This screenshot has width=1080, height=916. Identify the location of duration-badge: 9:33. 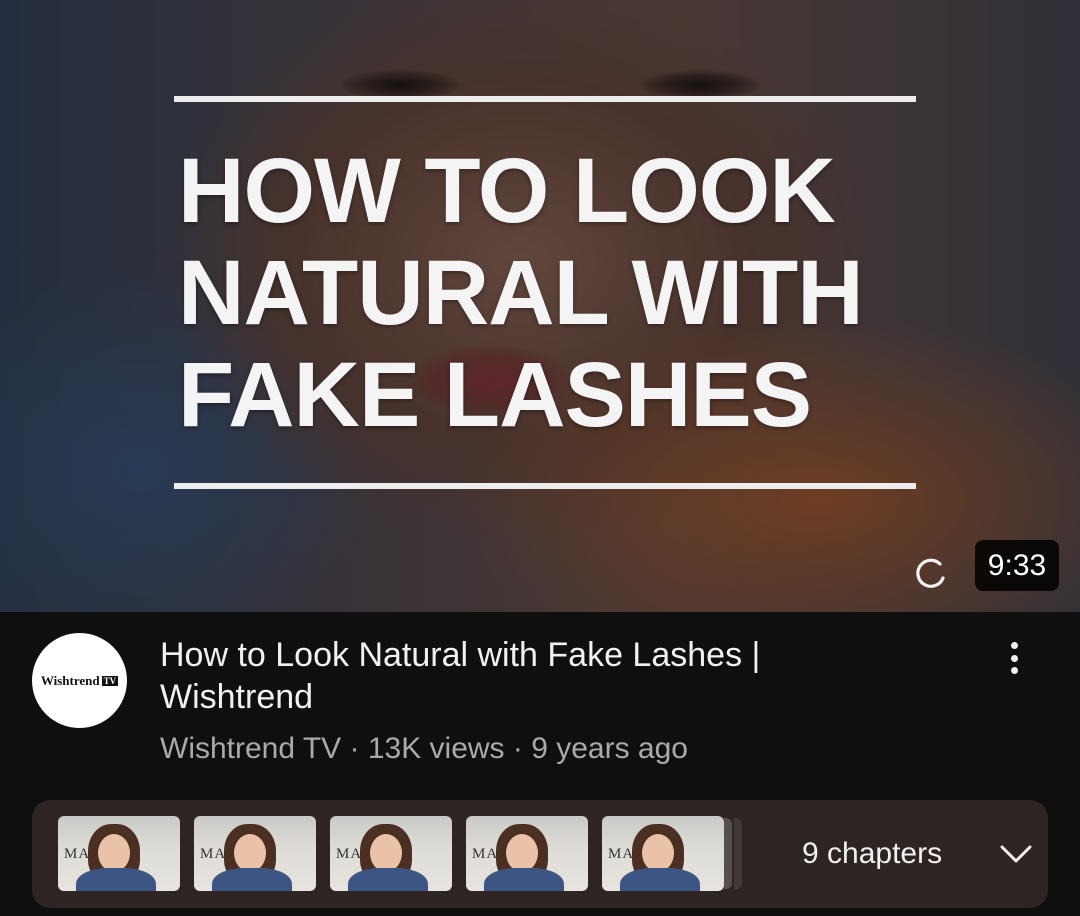
(1017, 565).